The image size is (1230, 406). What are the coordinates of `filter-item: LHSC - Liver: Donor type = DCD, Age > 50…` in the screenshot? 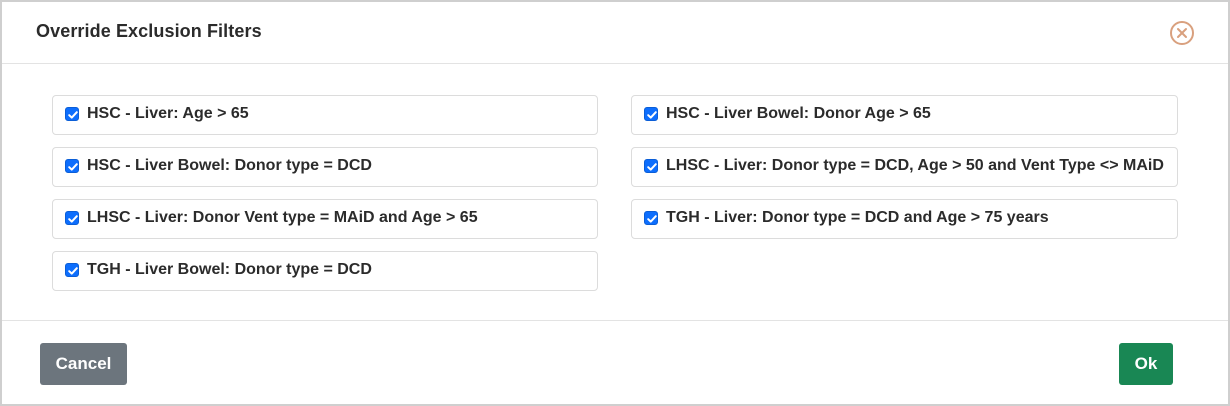 It's located at (904, 167).